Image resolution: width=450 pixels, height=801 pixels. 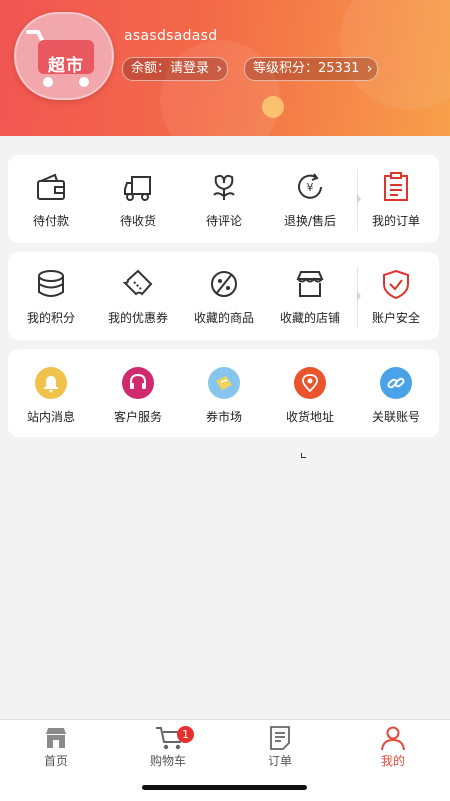 What do you see at coordinates (310, 284) in the screenshot?
I see `favorite-store-icon` at bounding box center [310, 284].